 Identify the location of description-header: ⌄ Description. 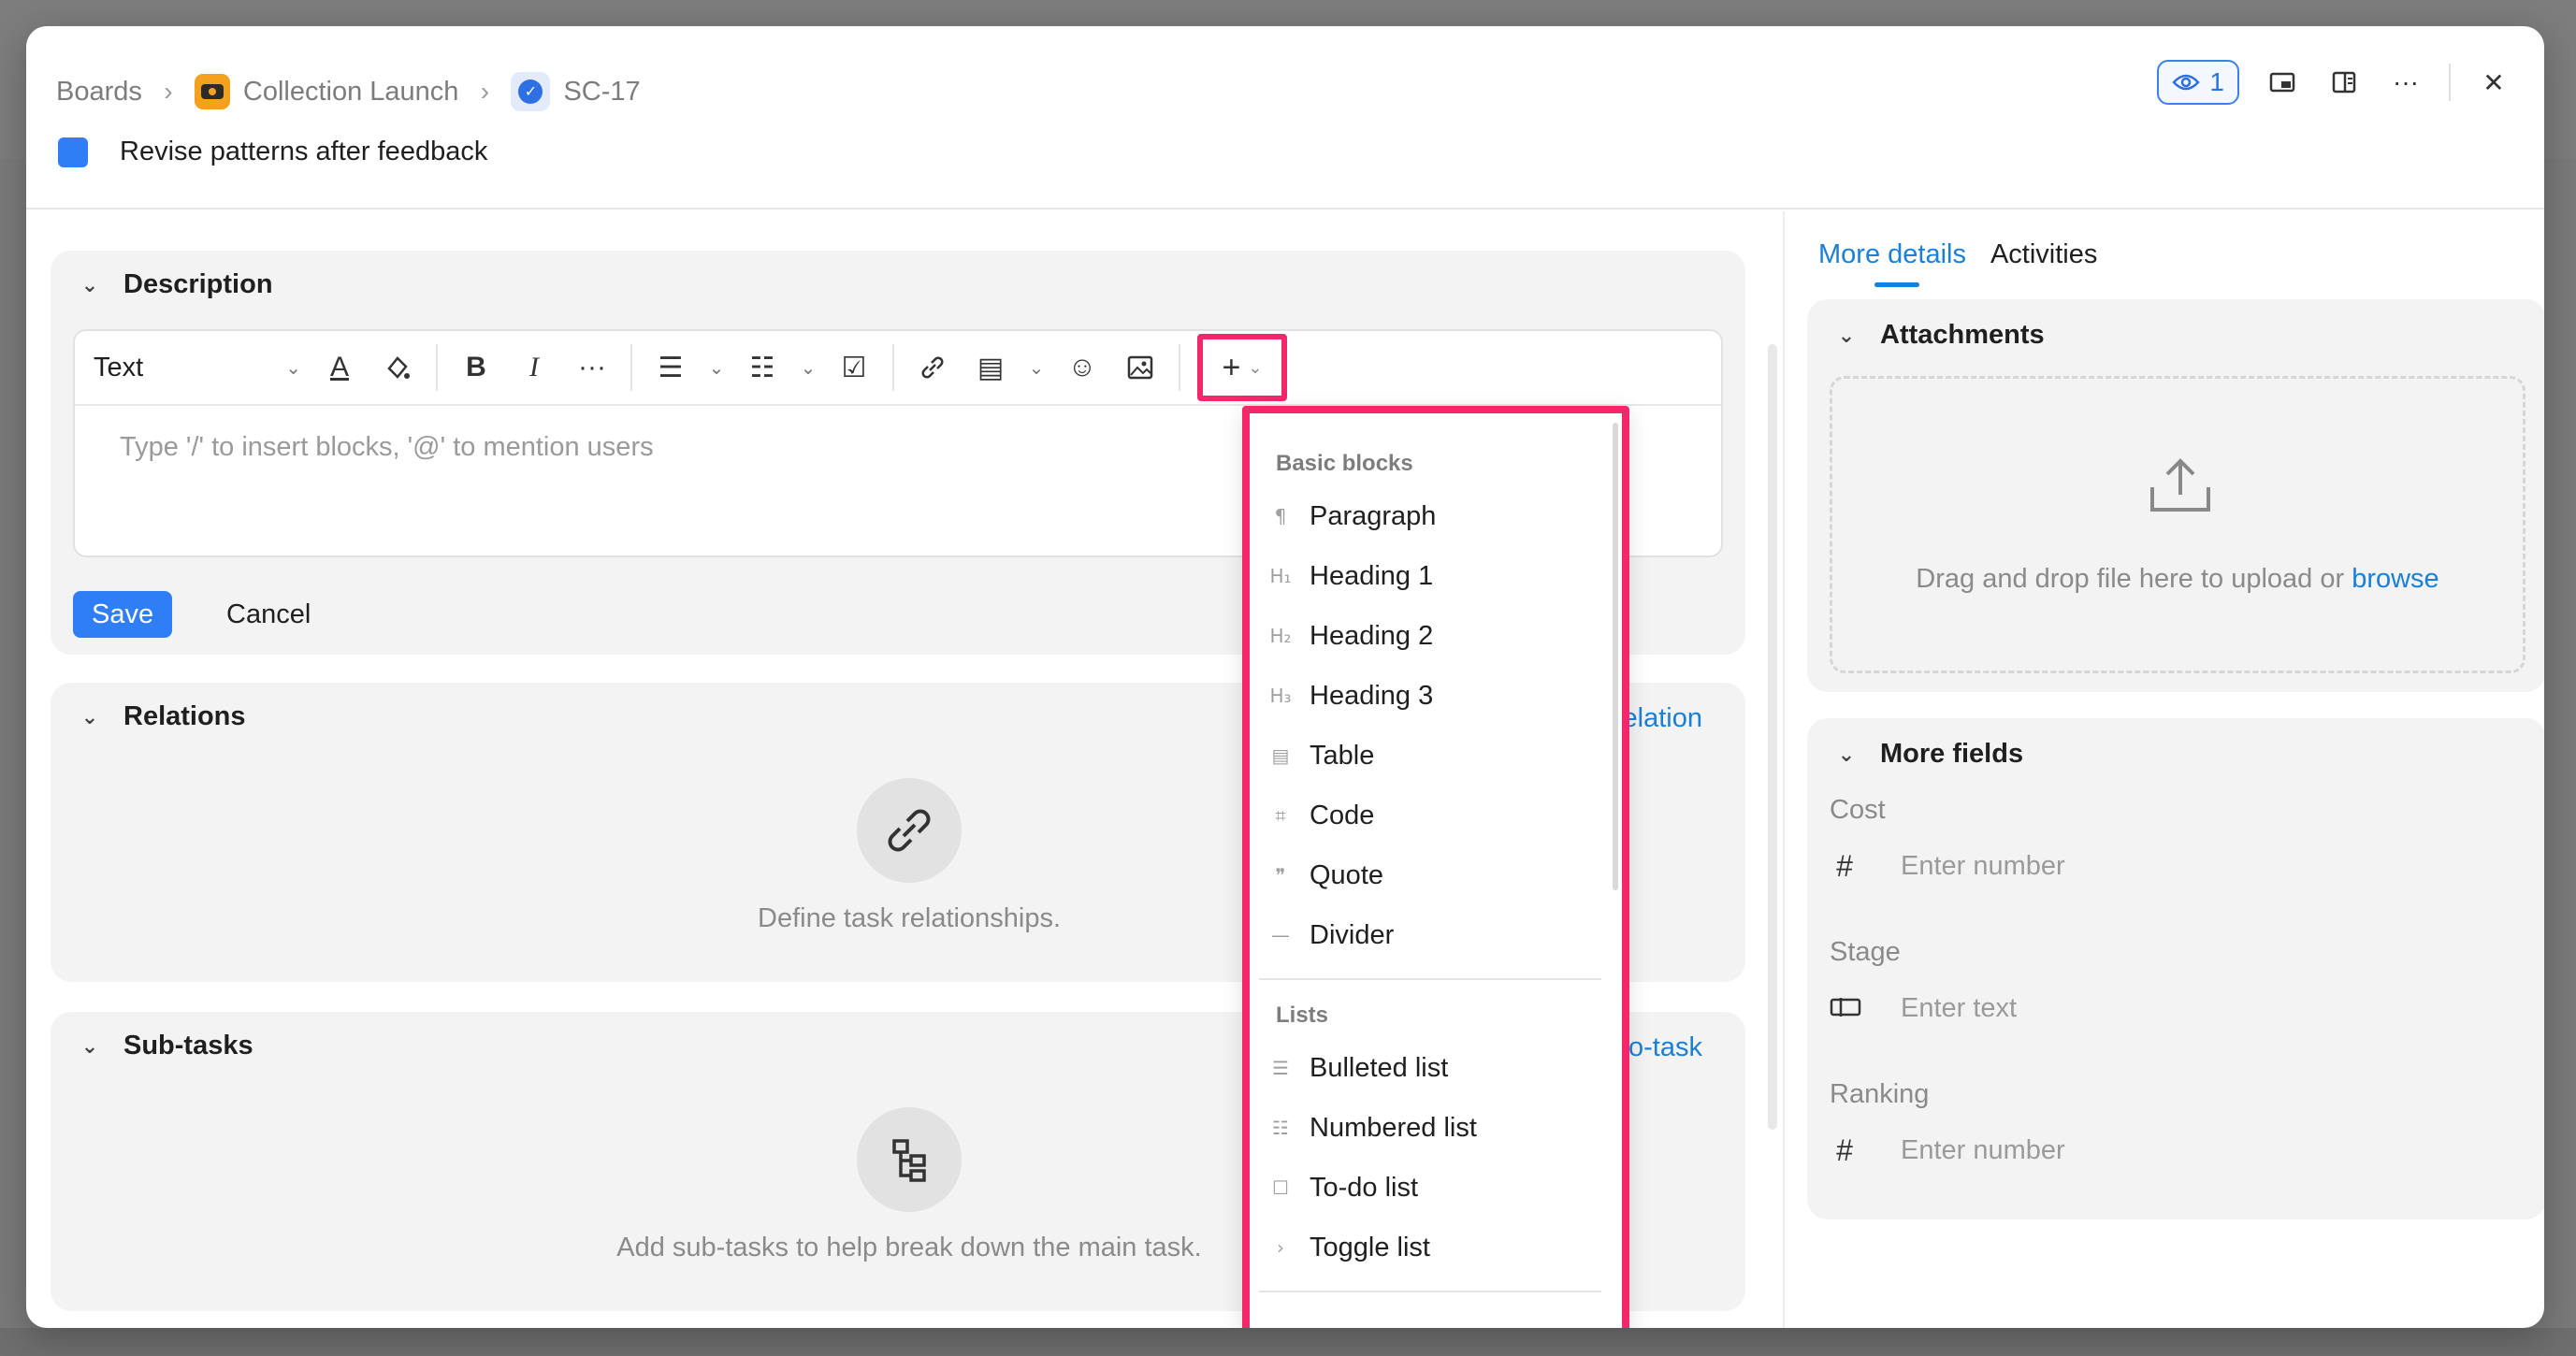
(176, 284).